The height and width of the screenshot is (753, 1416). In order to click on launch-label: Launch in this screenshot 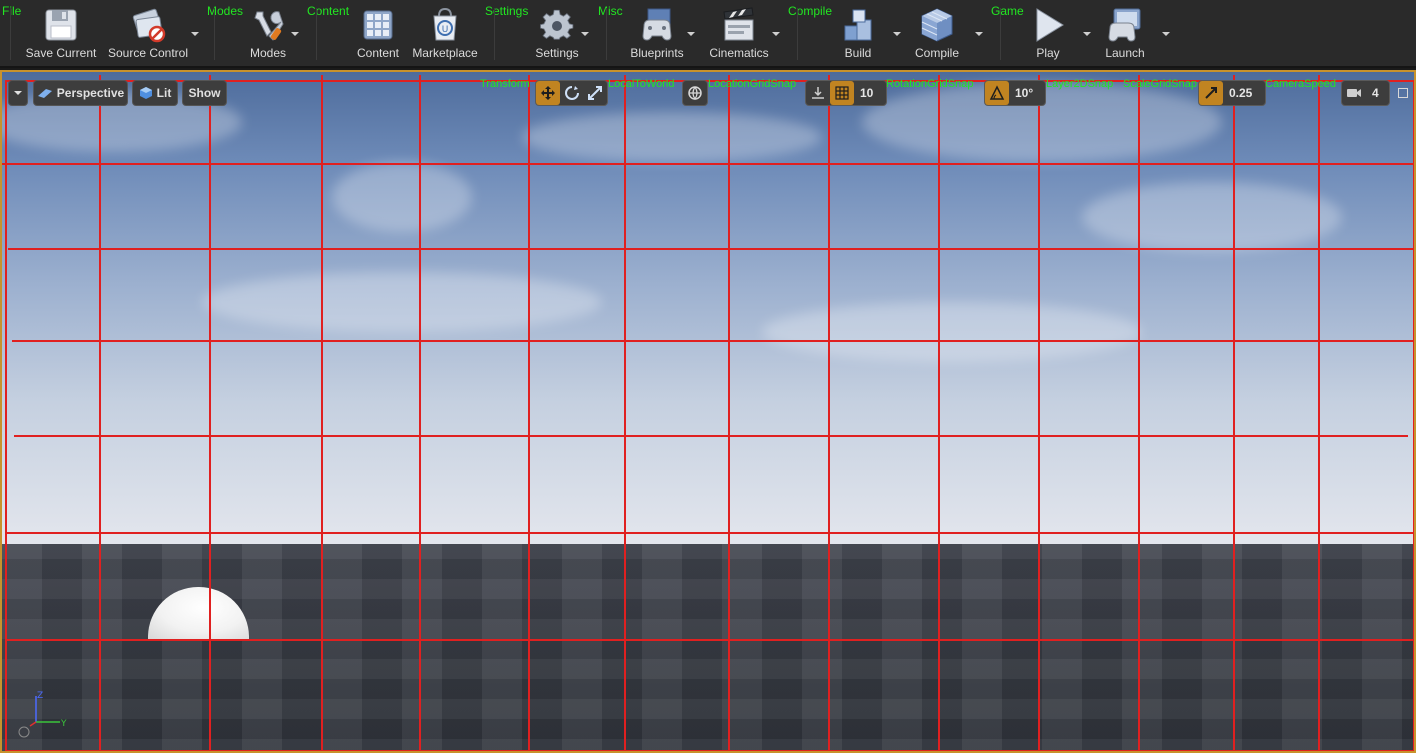, I will do `click(1125, 53)`.